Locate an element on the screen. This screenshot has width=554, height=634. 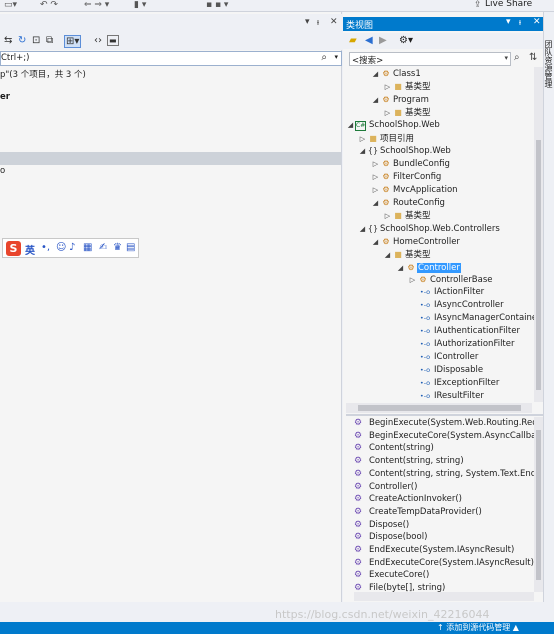
tree-node: ◢{} SchoolShop.Web.Controllers is located at coordinates (429, 228).